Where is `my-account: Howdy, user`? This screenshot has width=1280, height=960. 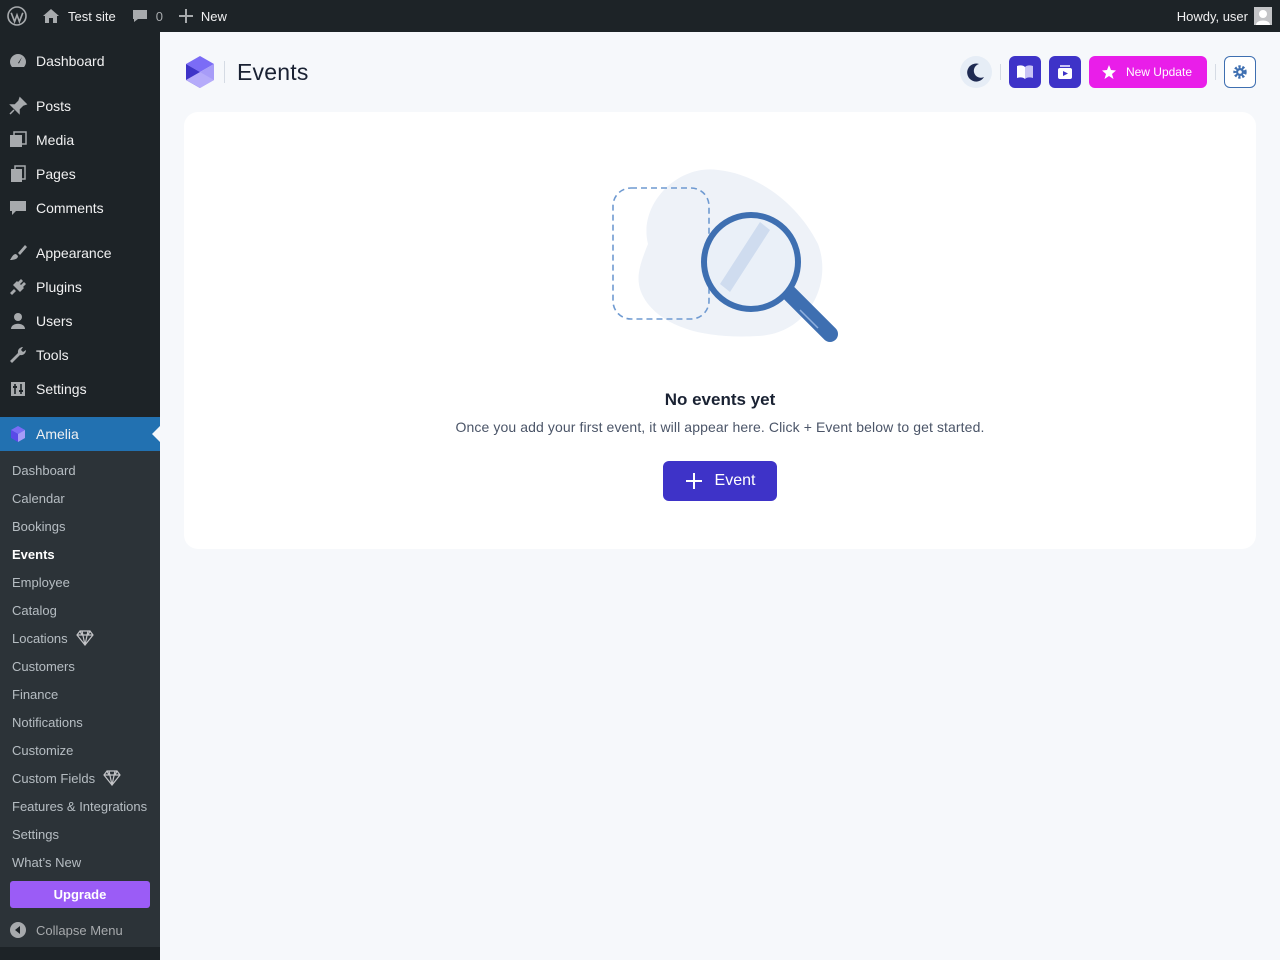 my-account: Howdy, user is located at coordinates (1228, 16).